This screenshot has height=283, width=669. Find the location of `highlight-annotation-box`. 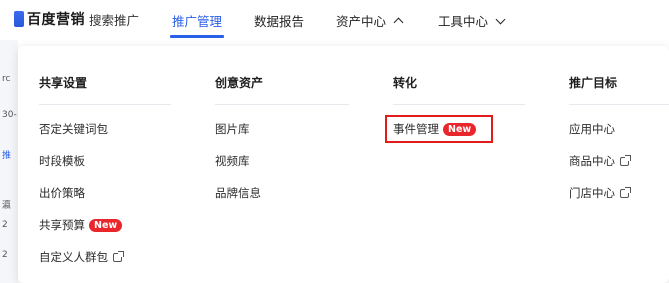

highlight-annotation-box is located at coordinates (439, 129).